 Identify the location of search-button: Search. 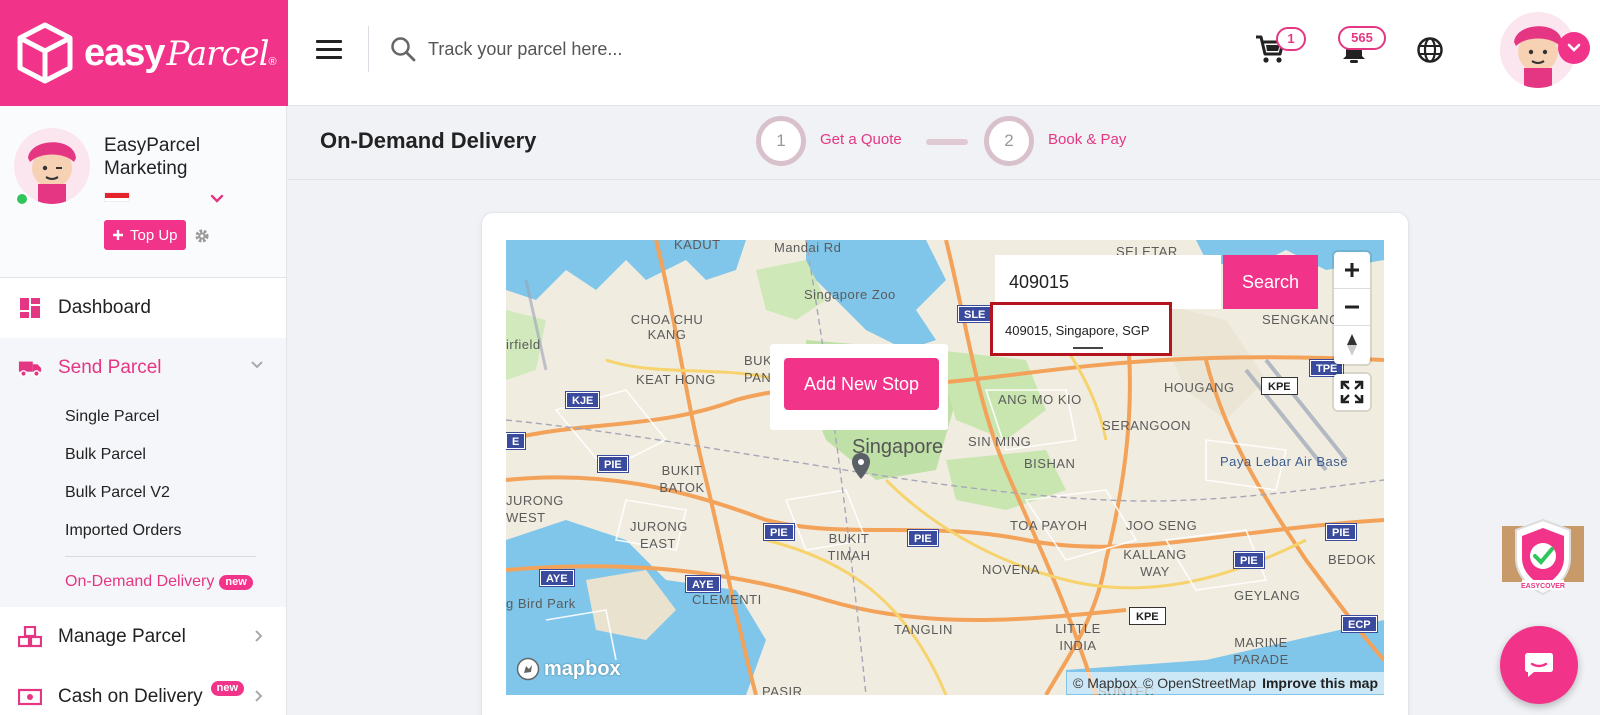
(1270, 282).